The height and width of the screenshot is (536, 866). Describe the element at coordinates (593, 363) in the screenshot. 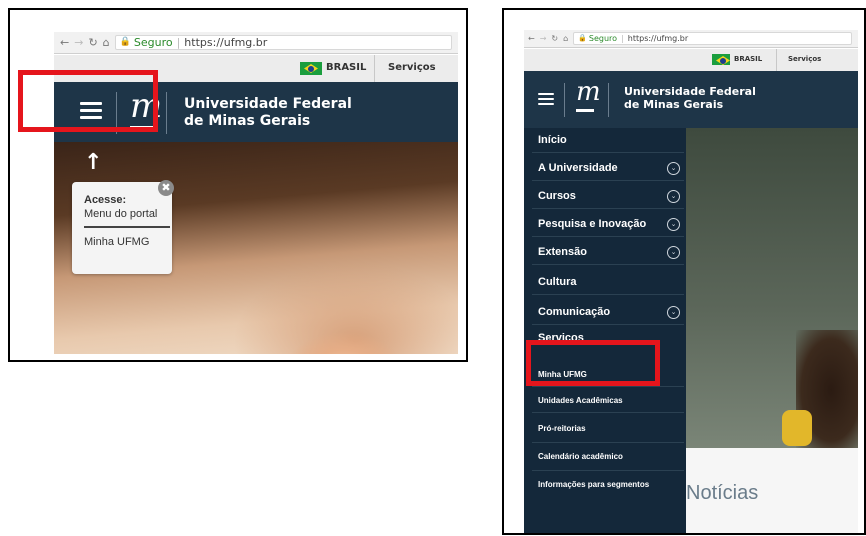

I see `highlight-box-minha-ufmg` at that location.